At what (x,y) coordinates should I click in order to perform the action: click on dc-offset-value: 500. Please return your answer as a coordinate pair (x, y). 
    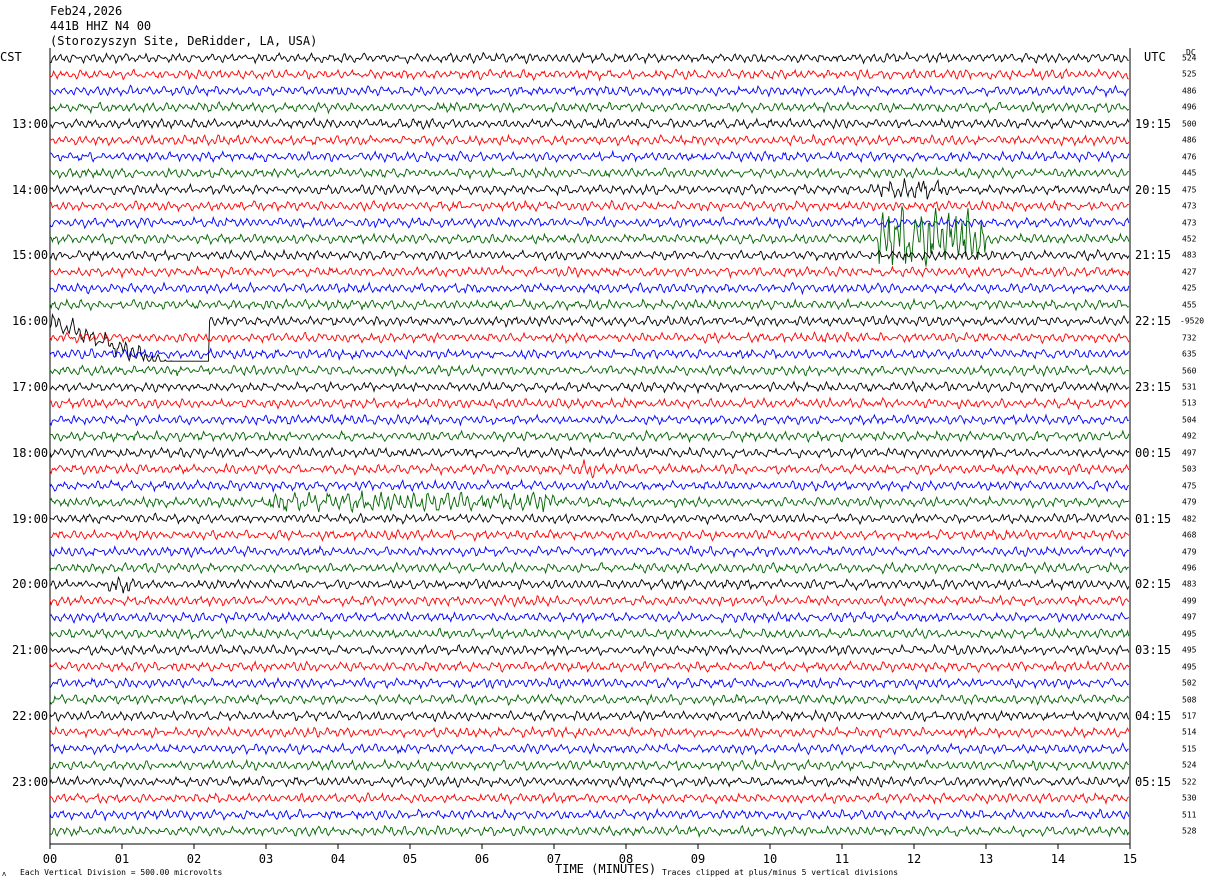
    Looking at the image, I should click on (1189, 124).